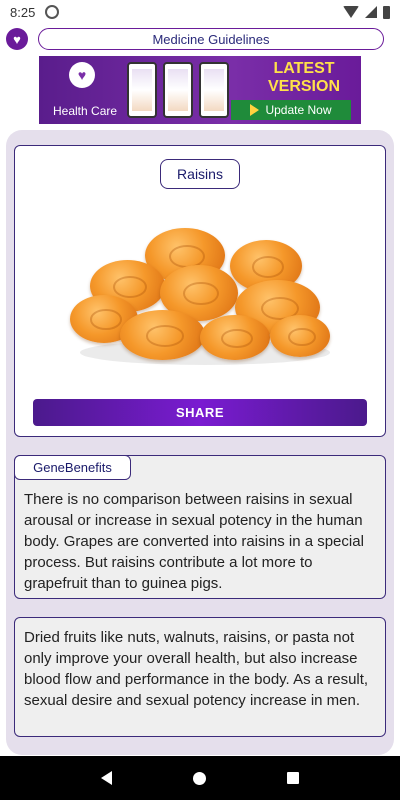 The height and width of the screenshot is (800, 400). What do you see at coordinates (255, 110) in the screenshot?
I see `play-store-icon` at bounding box center [255, 110].